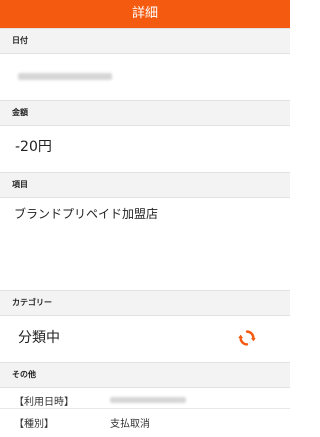 This screenshot has width=320, height=437. What do you see at coordinates (86, 214) in the screenshot?
I see `item-value: ブランドプリペイド加盟店` at bounding box center [86, 214].